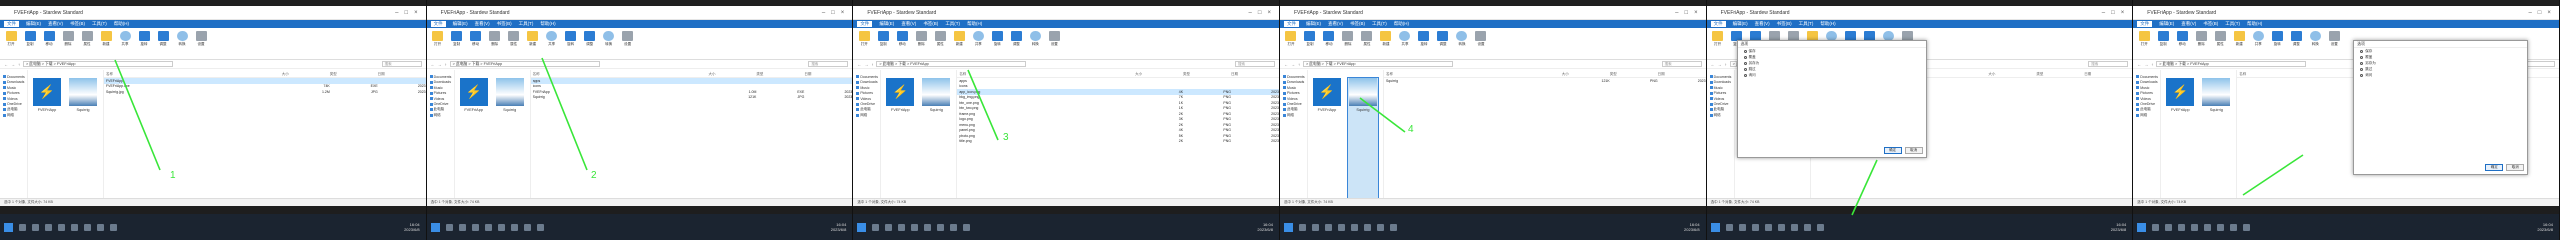 This screenshot has height=240, width=2560. I want to click on menu-item-3: 书签(B), so click(504, 24).